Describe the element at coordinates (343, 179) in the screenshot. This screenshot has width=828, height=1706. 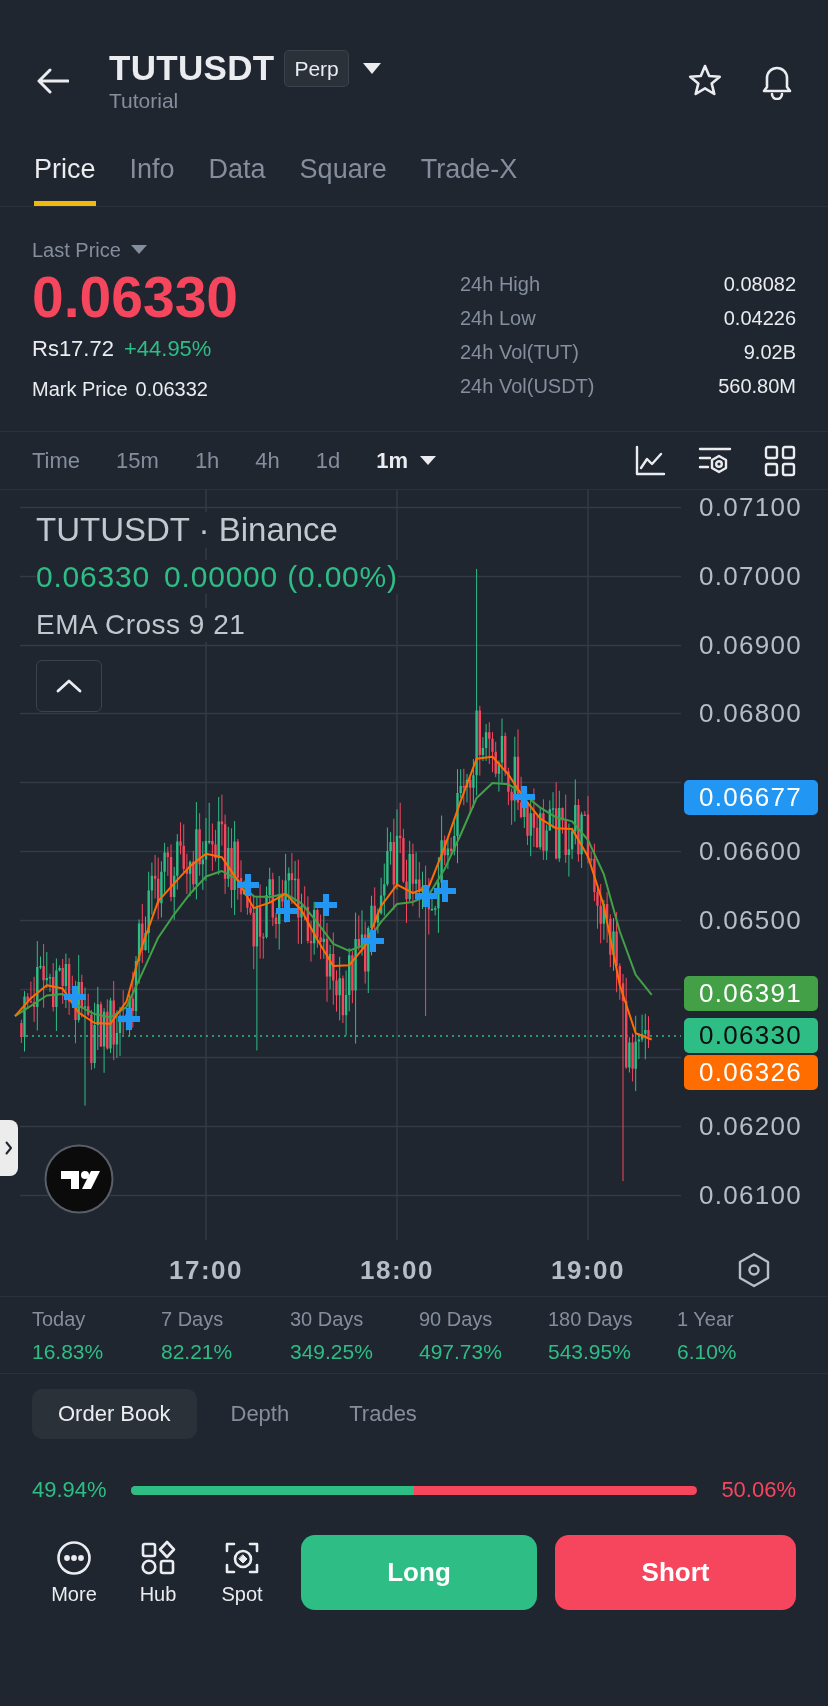
I see `tab: Square` at that location.